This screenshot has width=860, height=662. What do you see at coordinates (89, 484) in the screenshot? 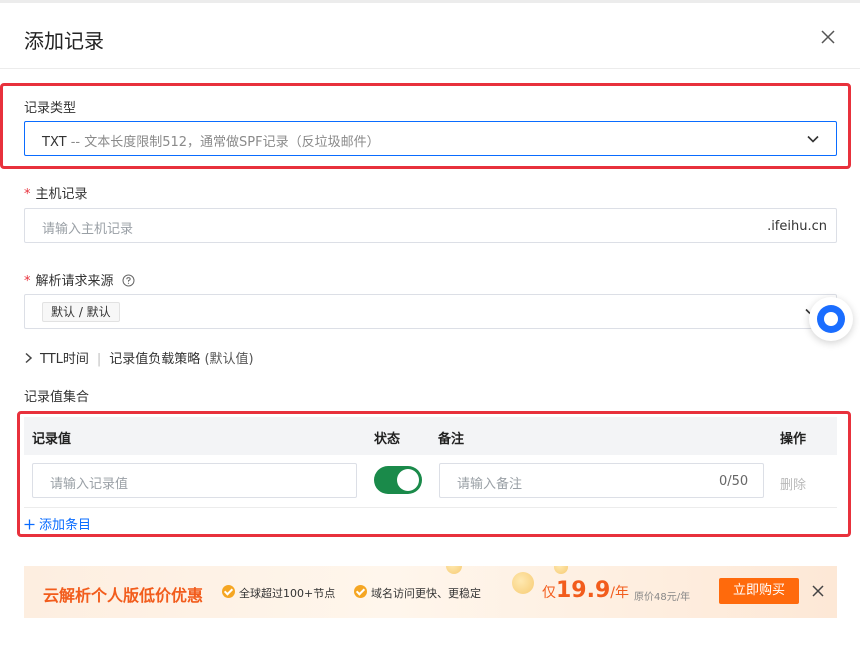
I see `record-value-placeholder: 请输入记录值` at bounding box center [89, 484].